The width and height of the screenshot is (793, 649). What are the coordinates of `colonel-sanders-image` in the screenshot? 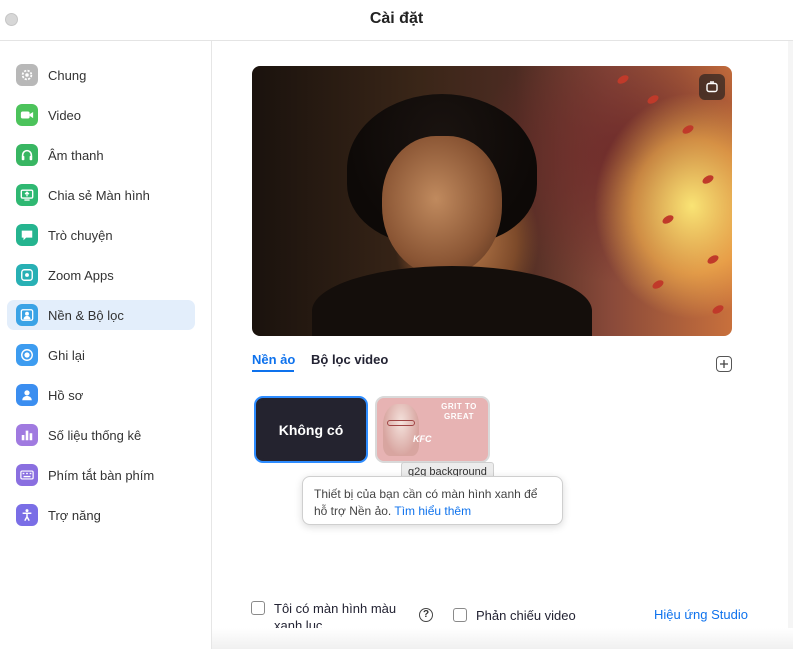 It's located at (401, 430).